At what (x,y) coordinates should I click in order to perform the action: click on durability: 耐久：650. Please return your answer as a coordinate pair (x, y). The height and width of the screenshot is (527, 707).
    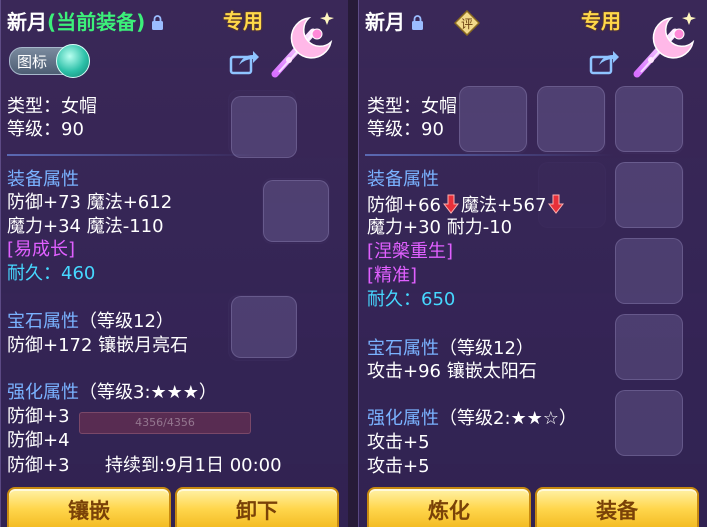
    Looking at the image, I should click on (411, 299).